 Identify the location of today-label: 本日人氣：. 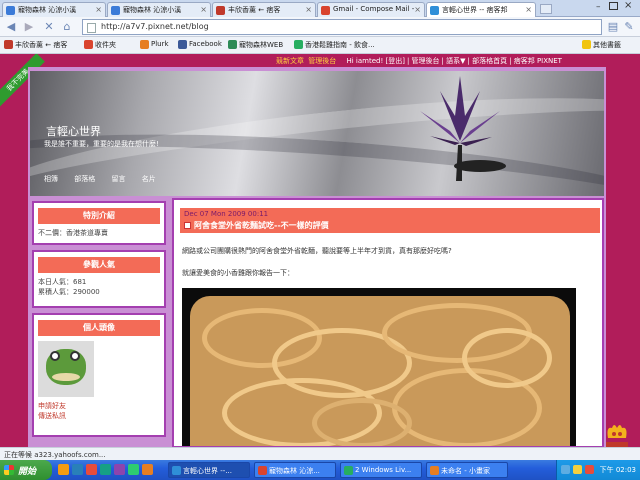
(55, 282).